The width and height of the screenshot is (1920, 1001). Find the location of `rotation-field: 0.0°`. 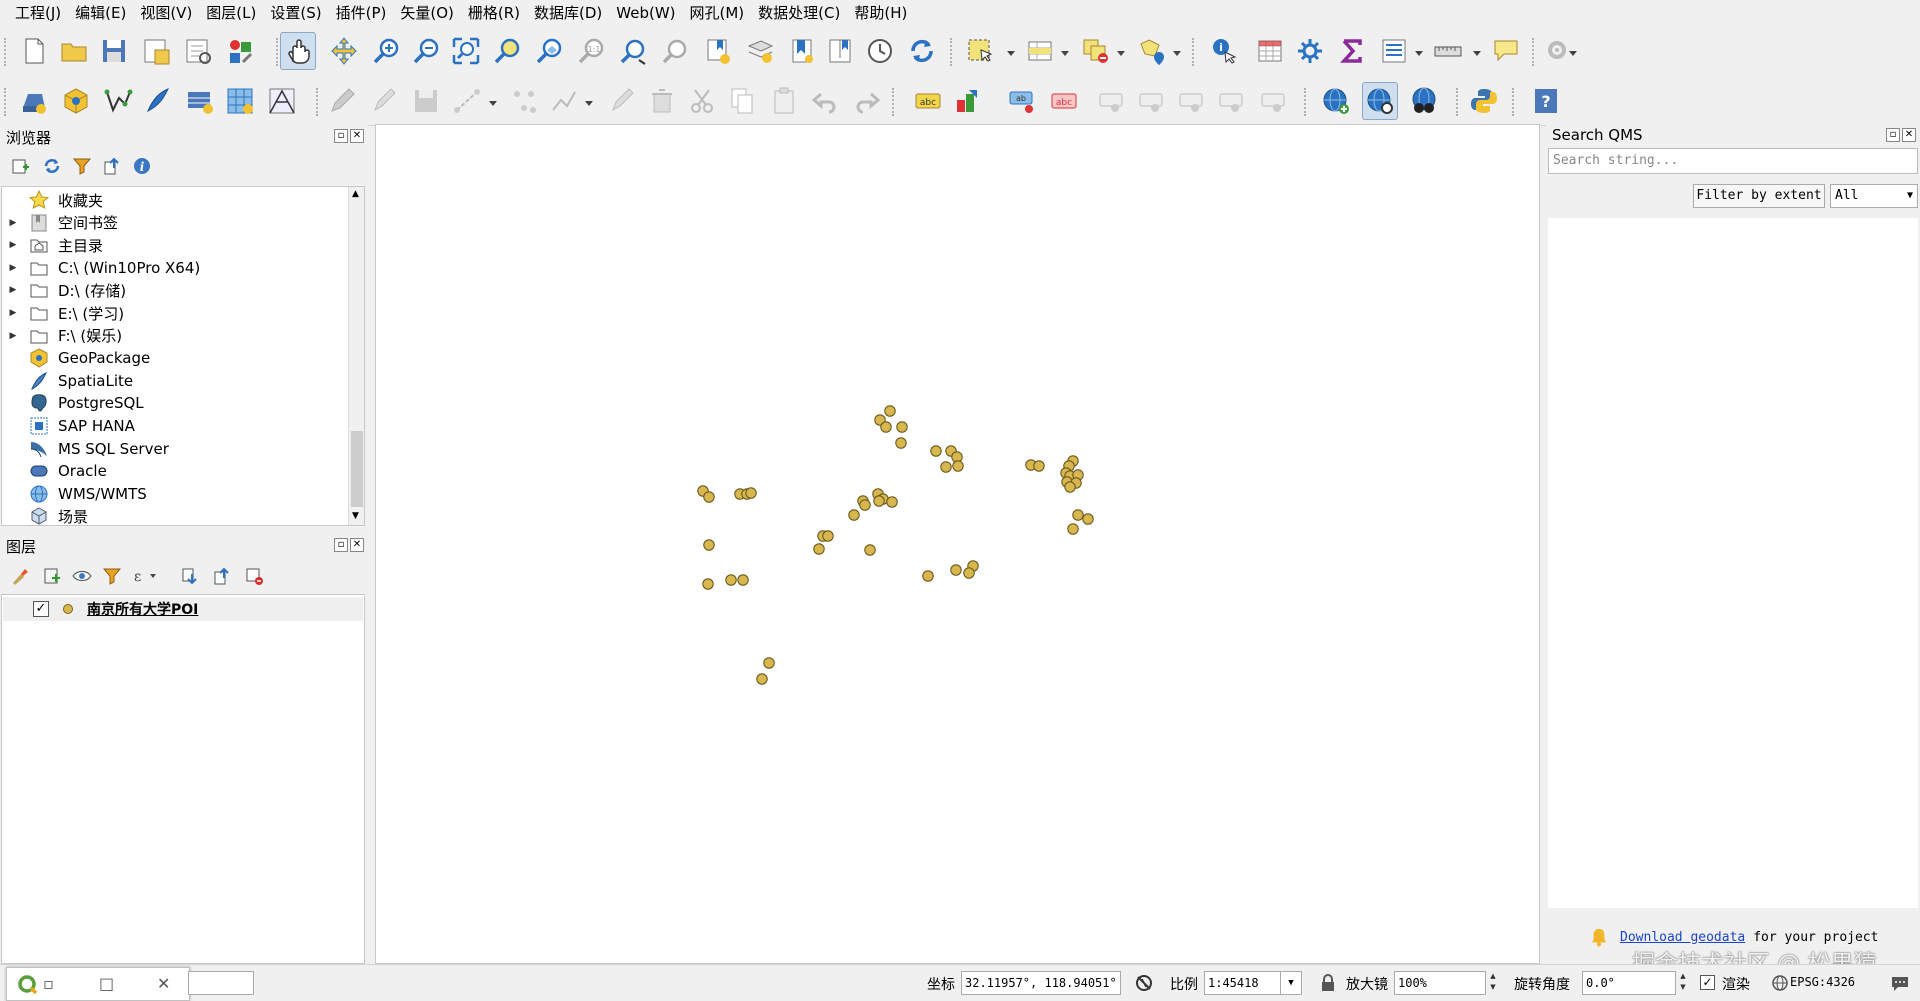

rotation-field: 0.0° is located at coordinates (1629, 983).